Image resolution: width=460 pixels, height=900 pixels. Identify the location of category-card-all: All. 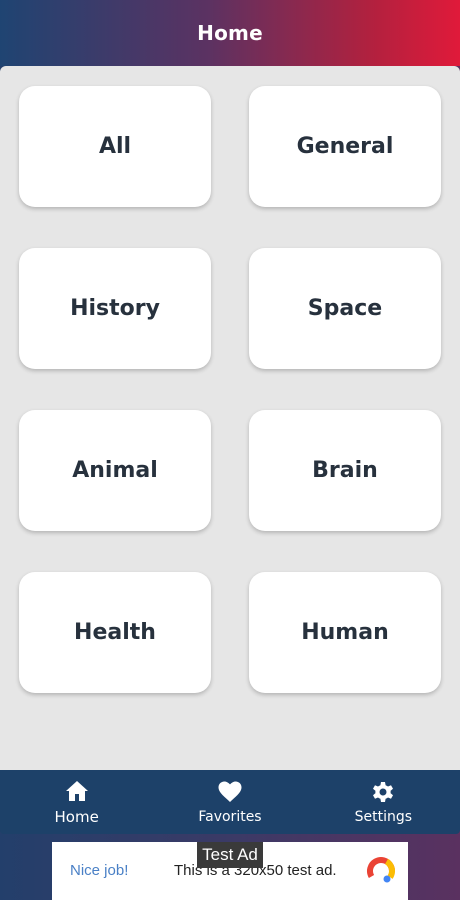
(115, 146).